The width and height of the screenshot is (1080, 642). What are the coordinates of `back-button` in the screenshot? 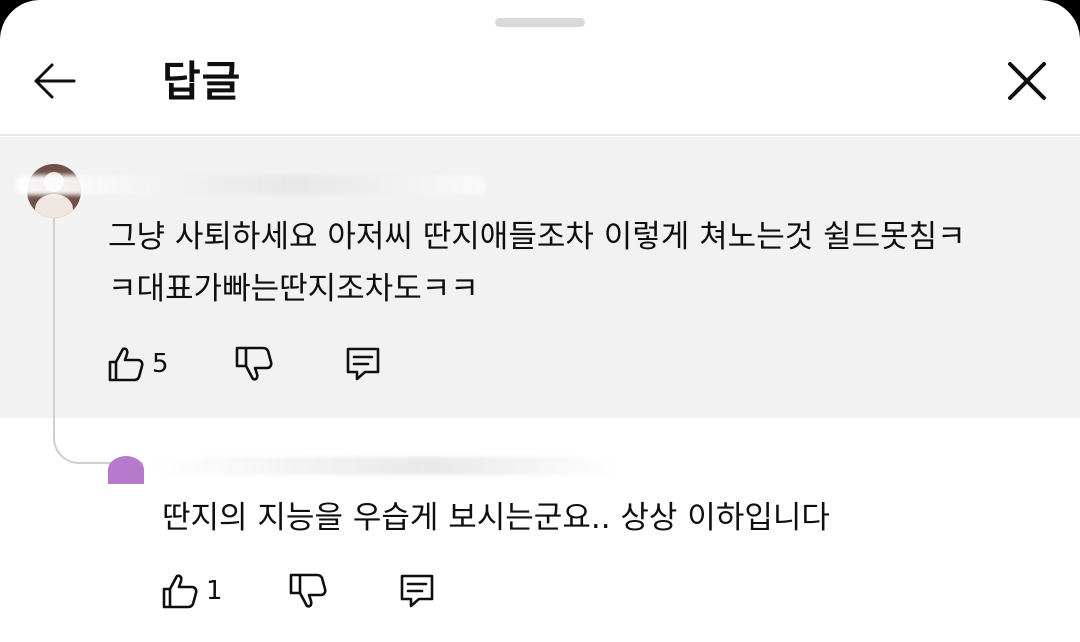 It's located at (55, 81).